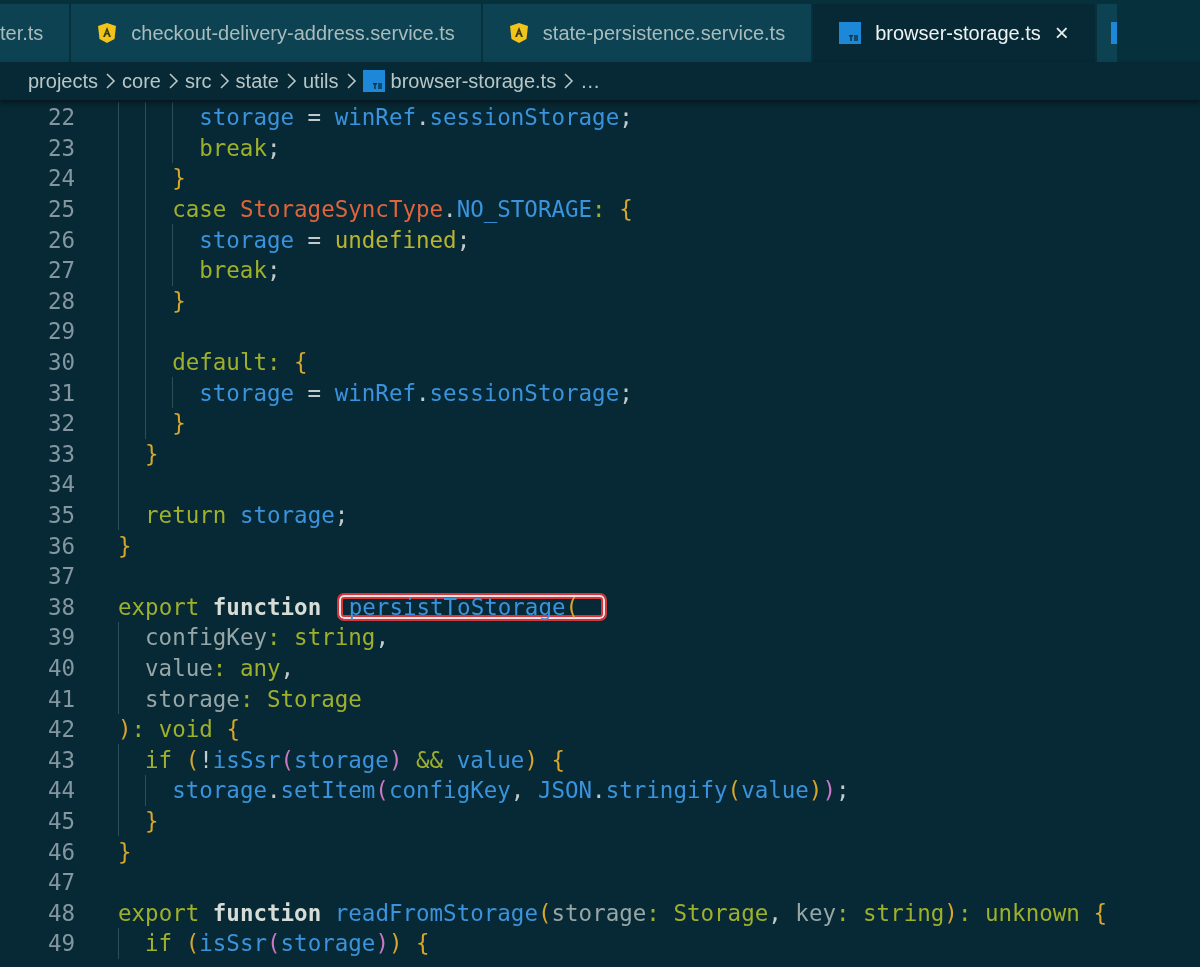 Image resolution: width=1200 pixels, height=967 pixels. I want to click on line-number: 46, so click(60, 851).